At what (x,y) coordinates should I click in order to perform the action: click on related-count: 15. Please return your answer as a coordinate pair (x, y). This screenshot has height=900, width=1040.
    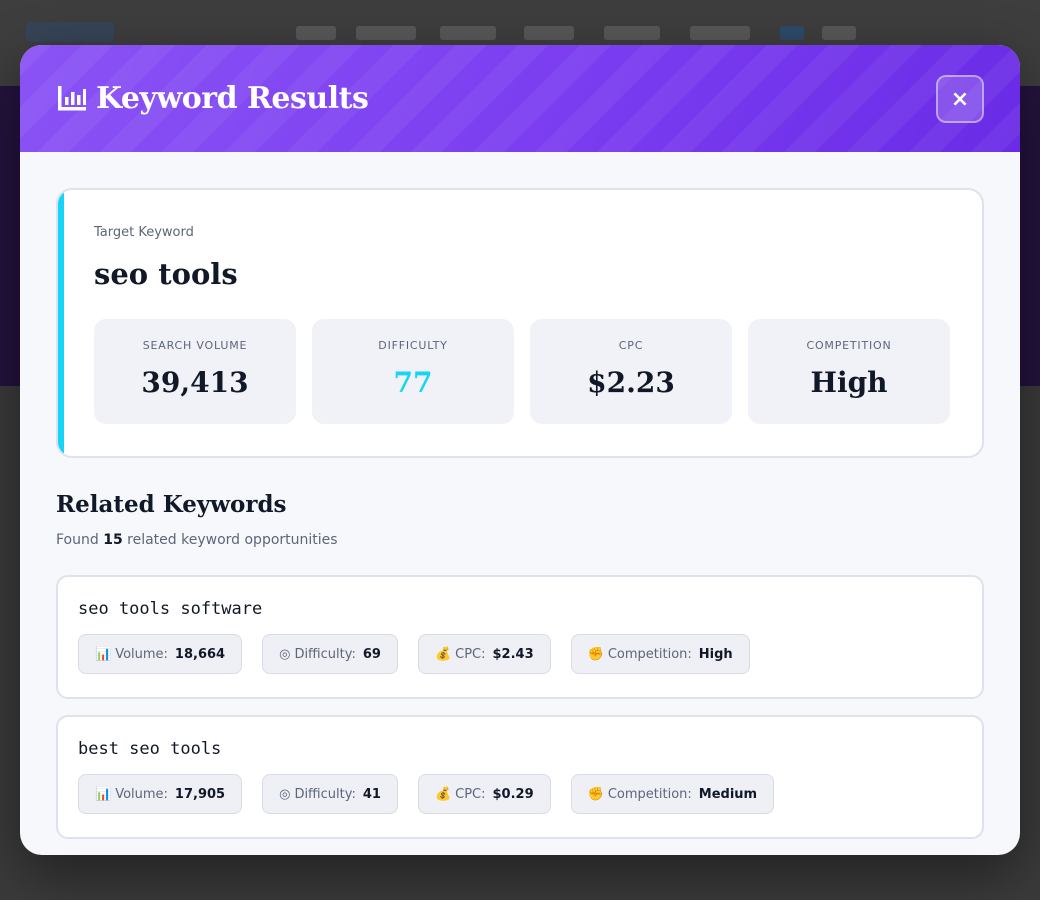
    Looking at the image, I should click on (113, 540).